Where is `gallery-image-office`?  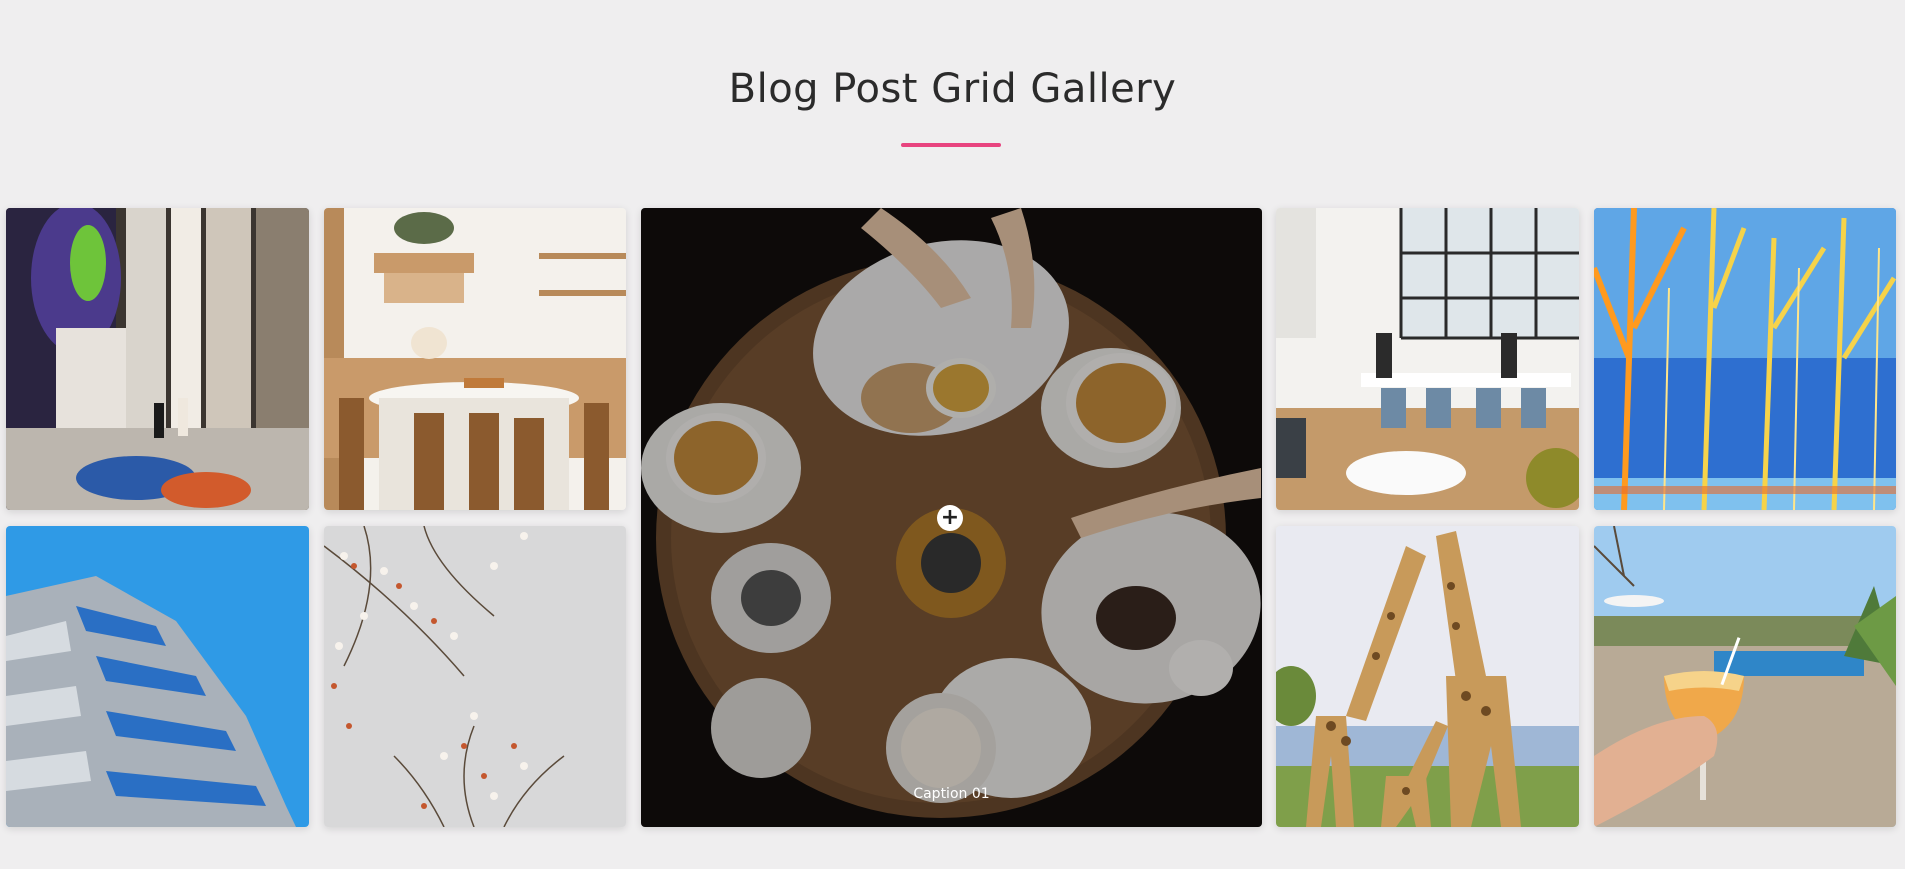 gallery-image-office is located at coordinates (1427, 359).